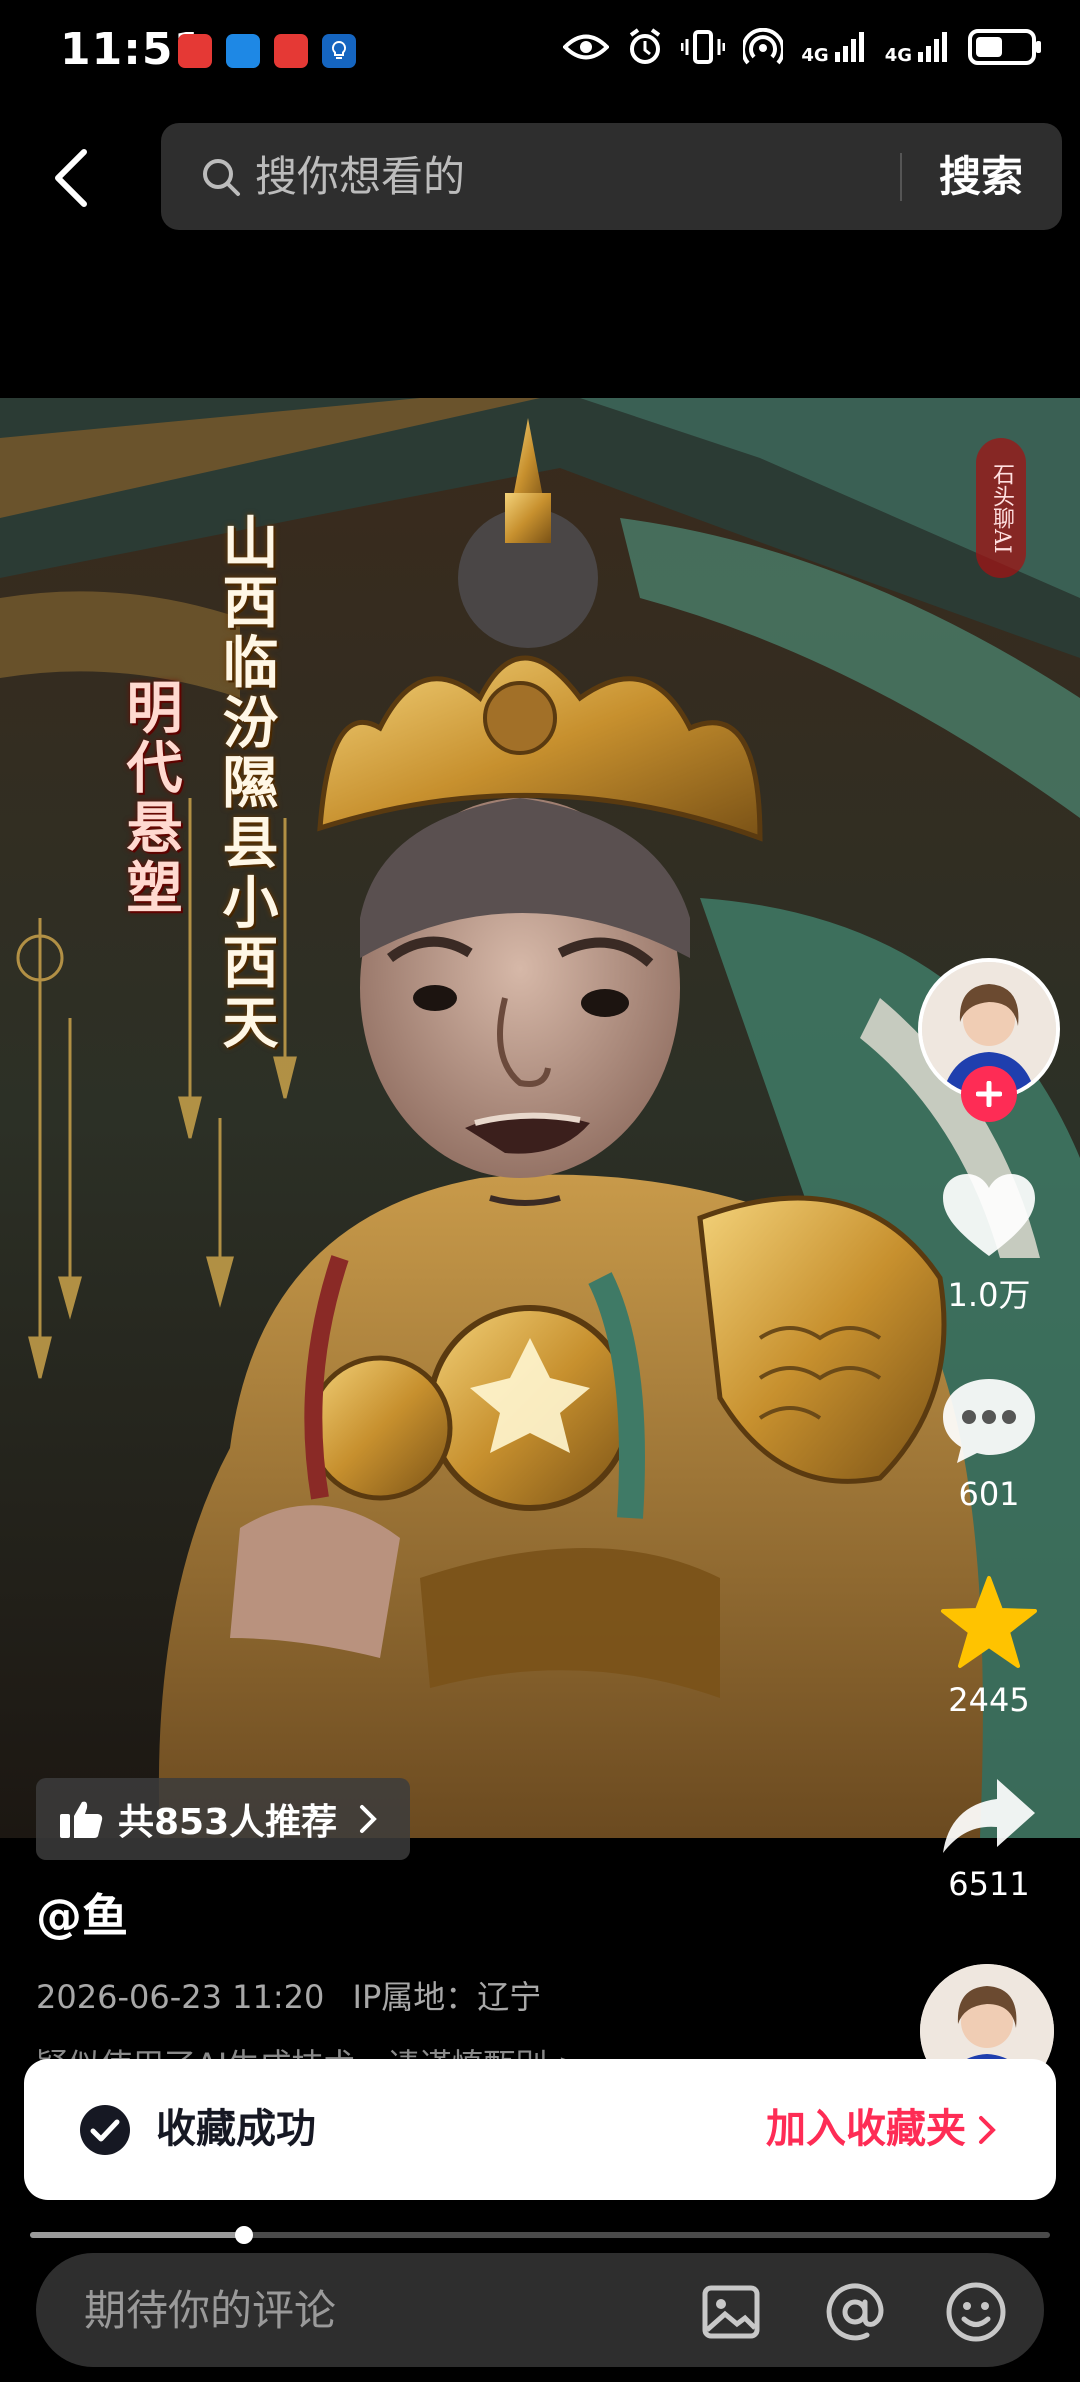 Image resolution: width=1080 pixels, height=2382 pixels. Describe the element at coordinates (150, 798) in the screenshot. I see `video-overlay-dynasty: 明代悬塑` at that location.